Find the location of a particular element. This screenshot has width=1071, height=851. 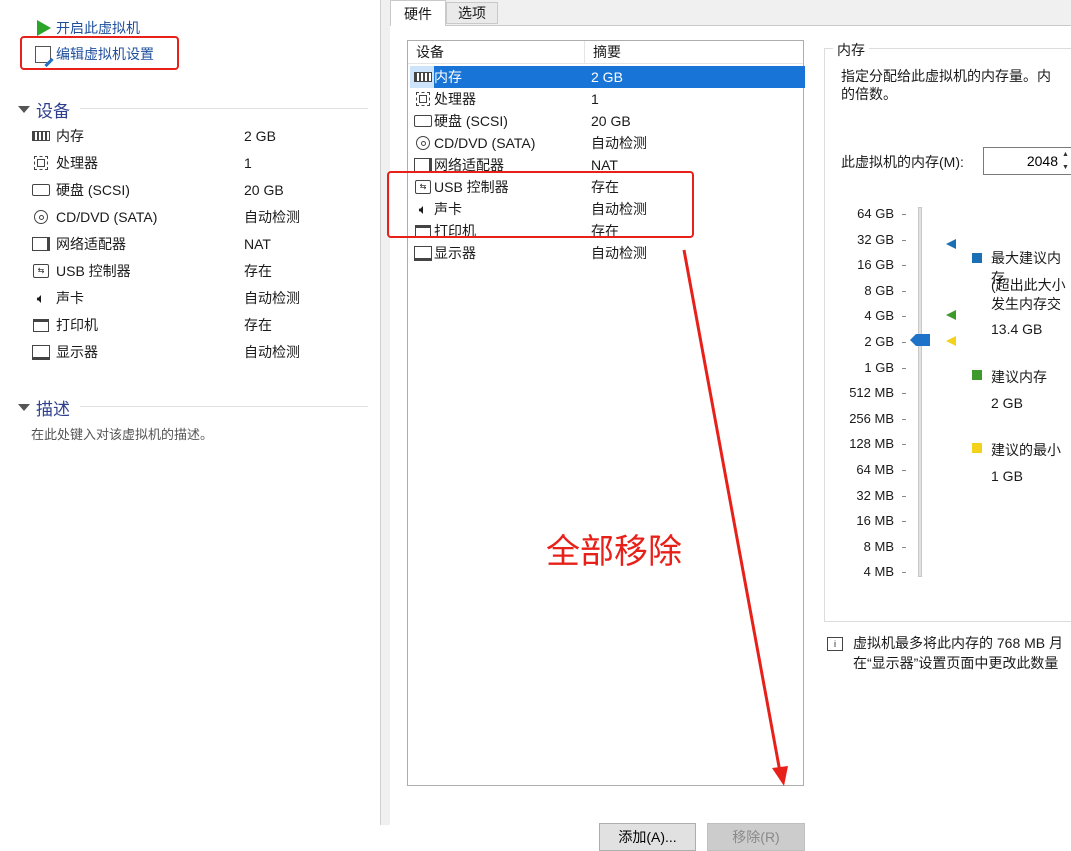

memory-spinner: ▲ ▼ is located at coordinates (1066, 161).